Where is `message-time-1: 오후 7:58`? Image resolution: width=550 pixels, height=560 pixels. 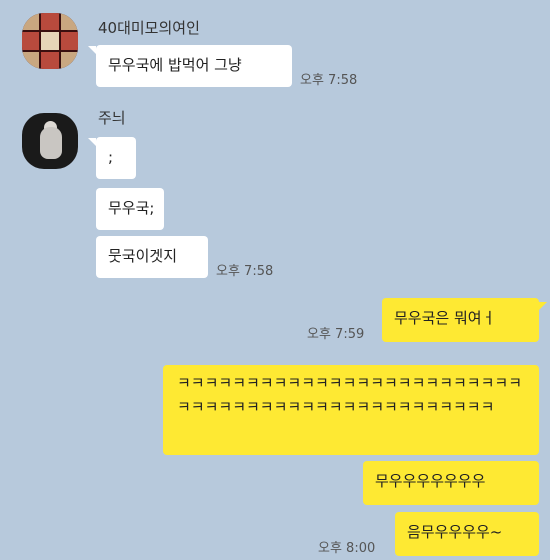
message-time-1: 오후 7:58 is located at coordinates (329, 80).